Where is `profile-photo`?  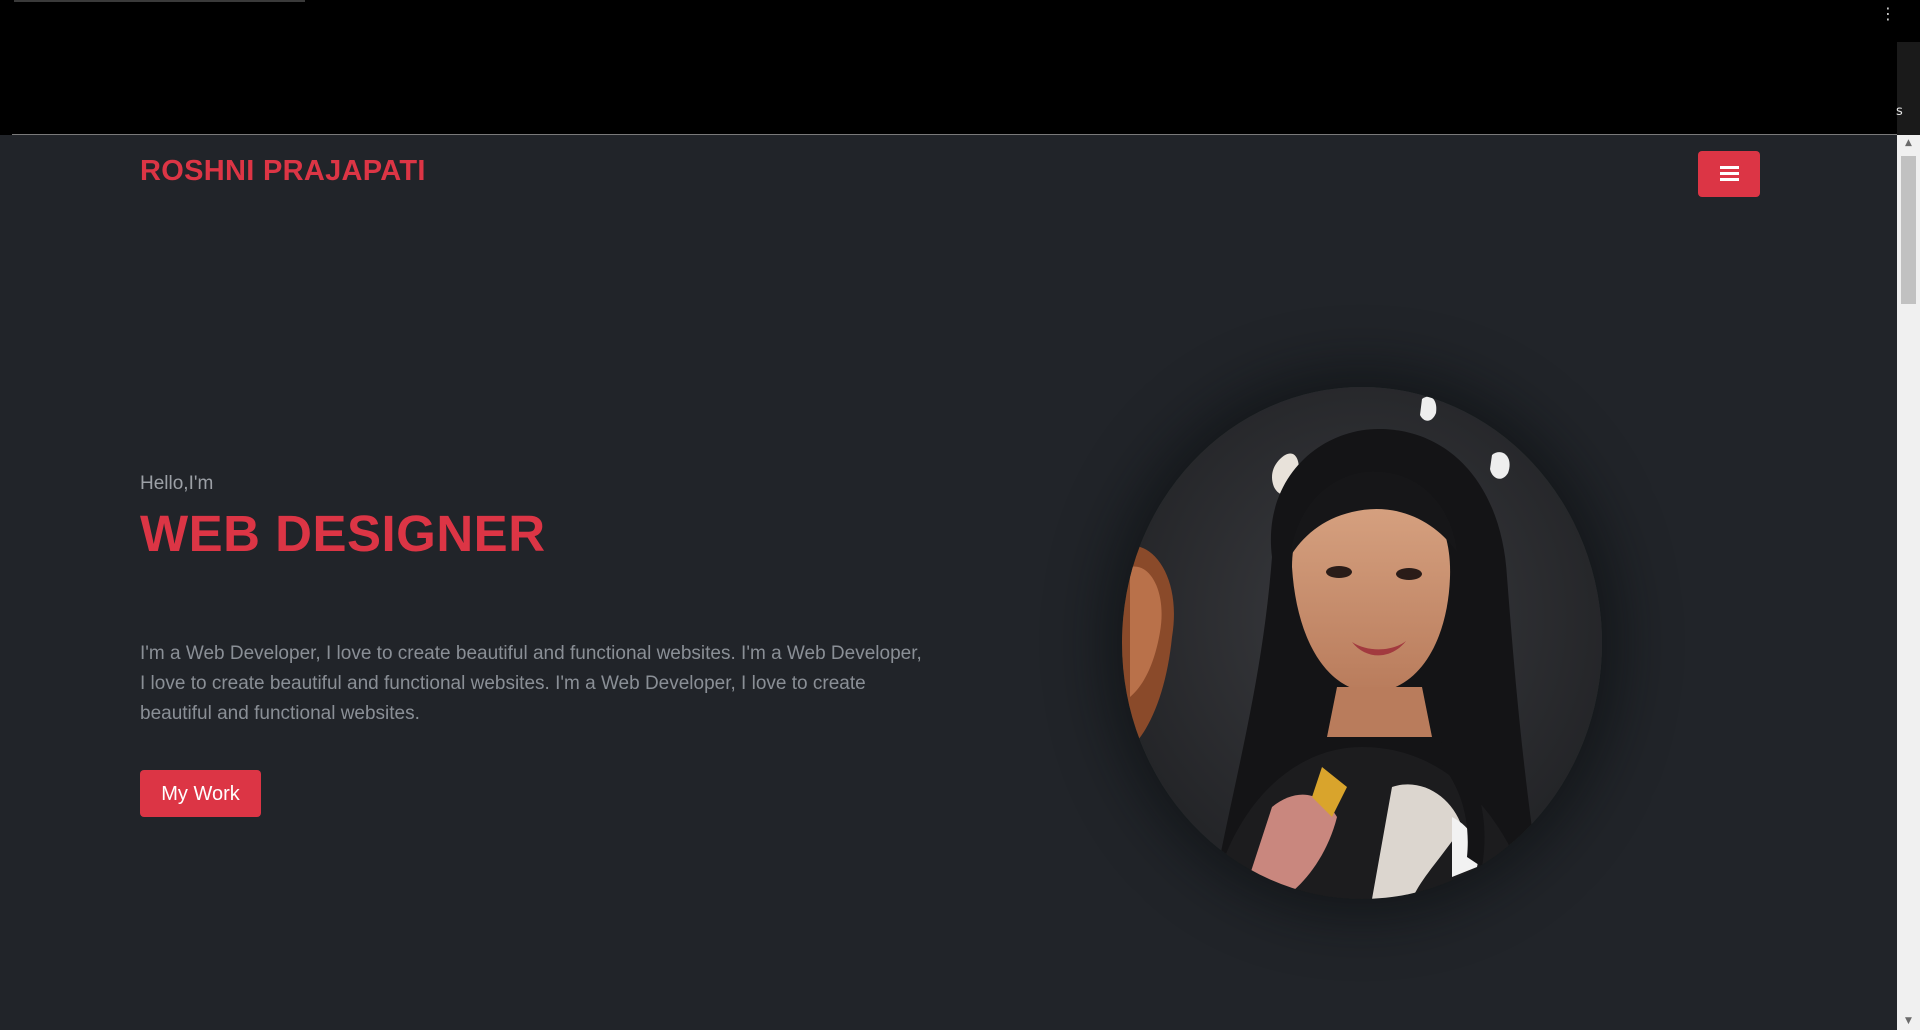 profile-photo is located at coordinates (1362, 643).